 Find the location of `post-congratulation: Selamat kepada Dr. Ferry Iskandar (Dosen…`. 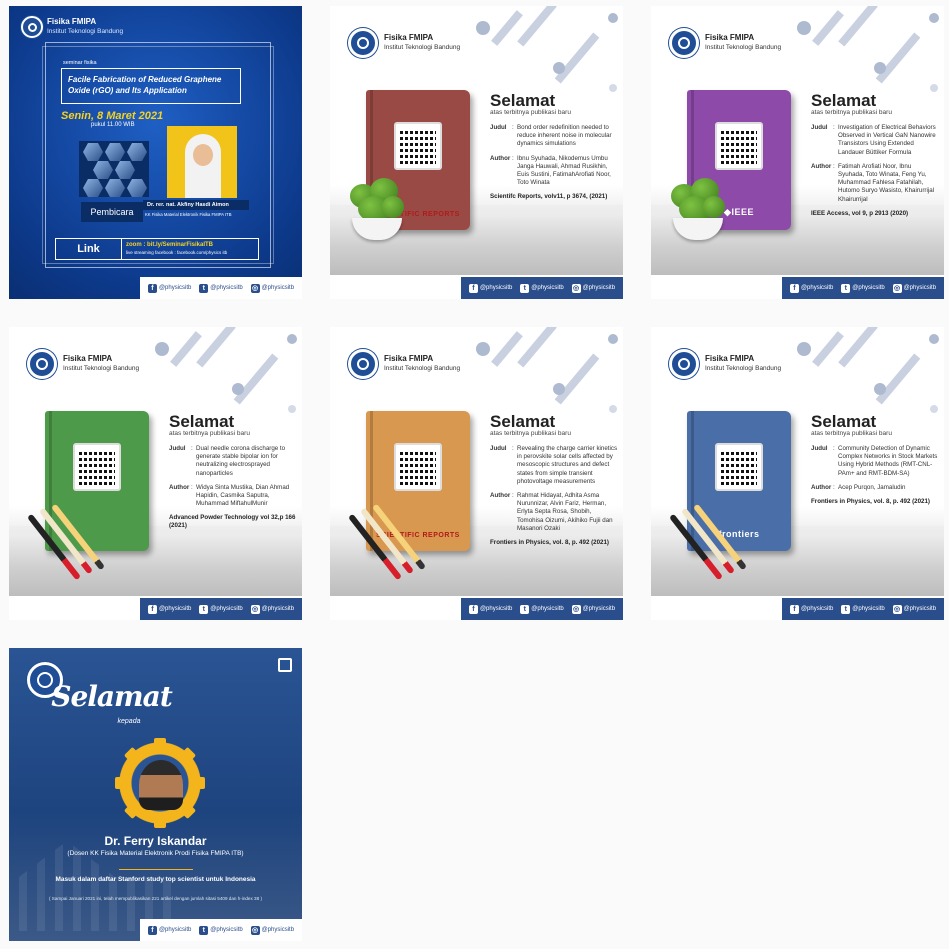

post-congratulation: Selamat kepada Dr. Ferry Iskandar (Dosen… is located at coordinates (155, 794).